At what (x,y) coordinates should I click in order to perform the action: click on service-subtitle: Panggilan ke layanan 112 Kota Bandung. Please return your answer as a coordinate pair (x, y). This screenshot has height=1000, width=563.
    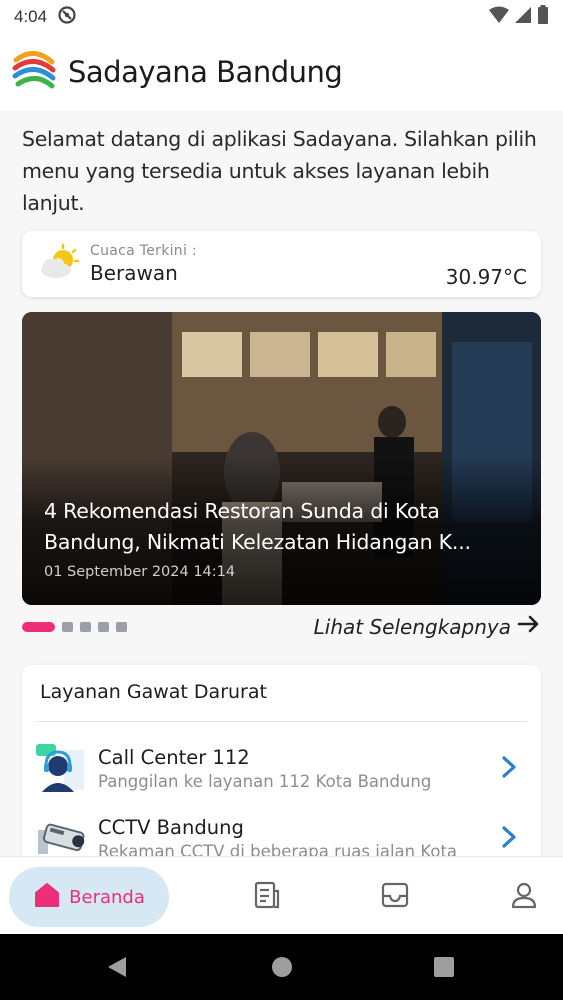
    Looking at the image, I should click on (265, 781).